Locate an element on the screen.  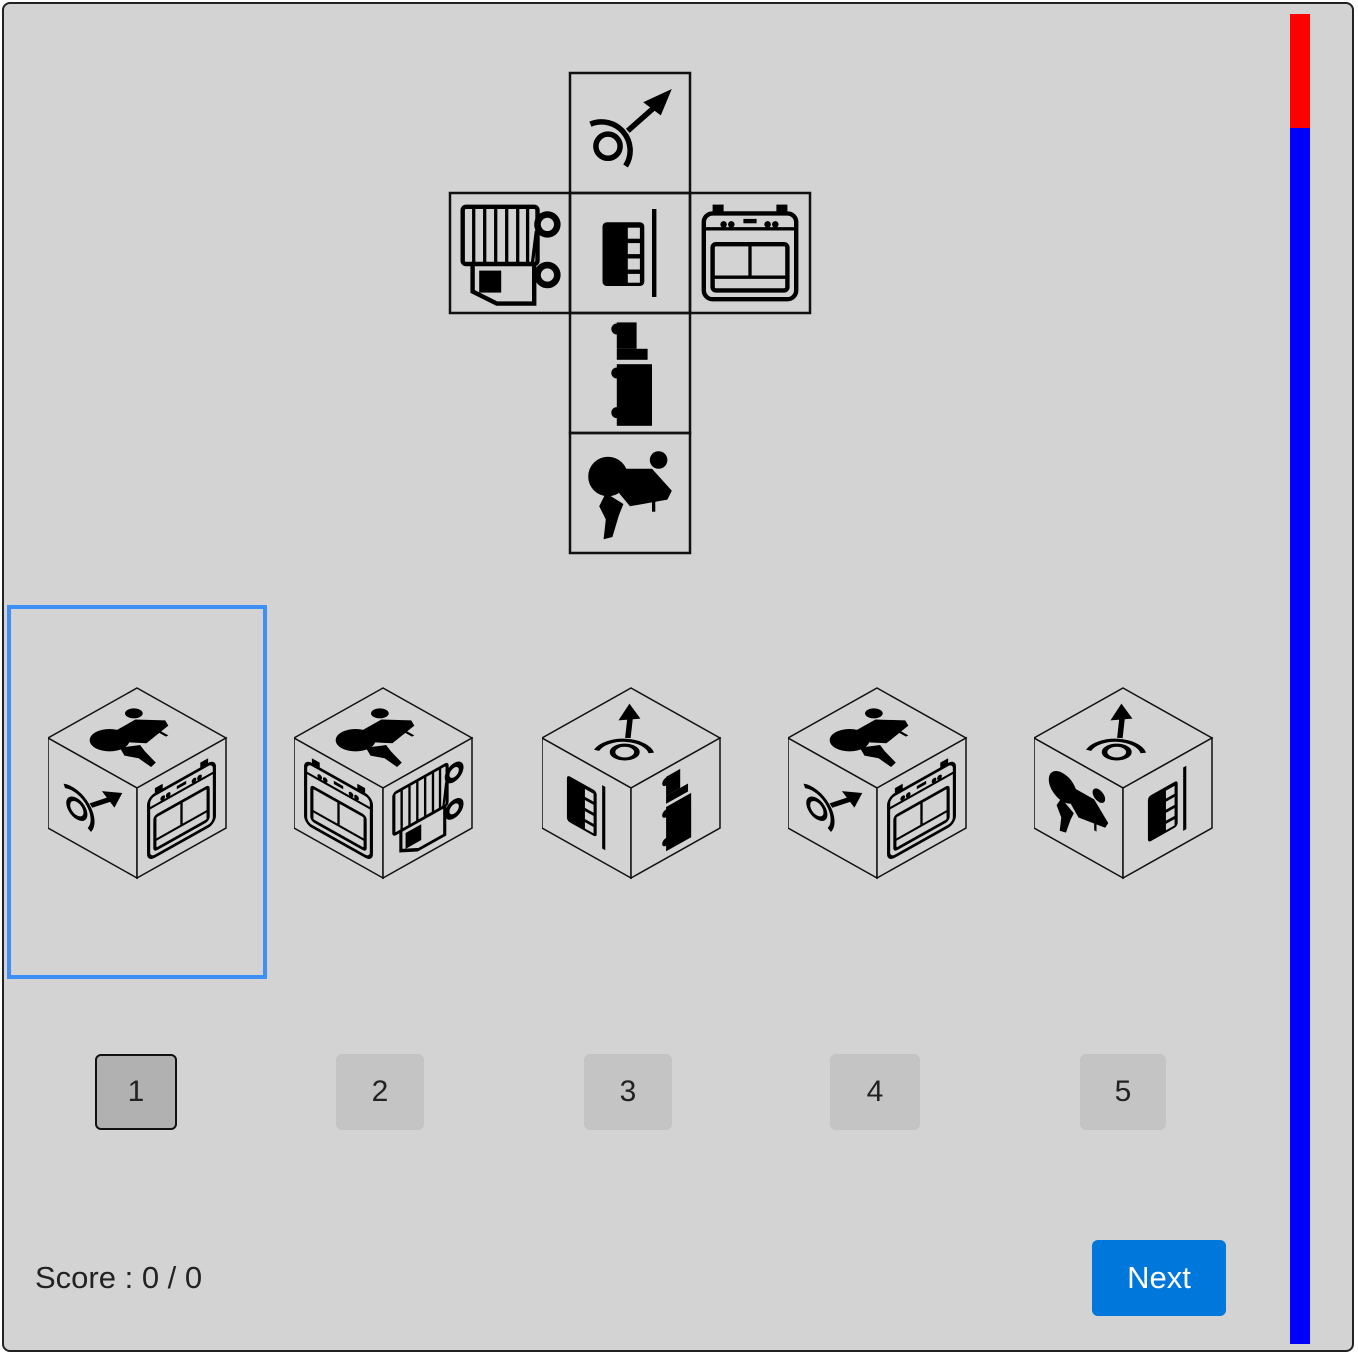
option-button-1: 1 is located at coordinates (136, 1092).